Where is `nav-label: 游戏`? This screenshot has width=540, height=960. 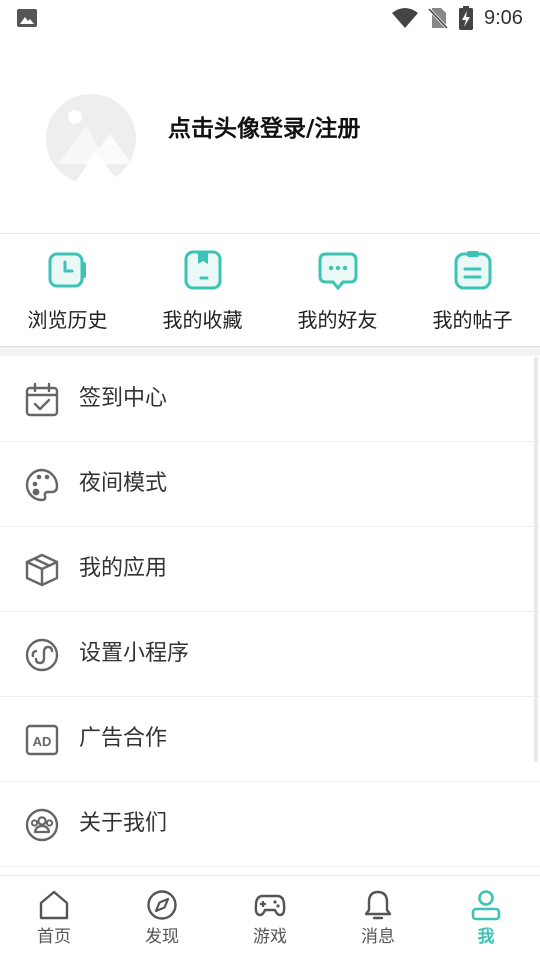 nav-label: 游戏 is located at coordinates (270, 937).